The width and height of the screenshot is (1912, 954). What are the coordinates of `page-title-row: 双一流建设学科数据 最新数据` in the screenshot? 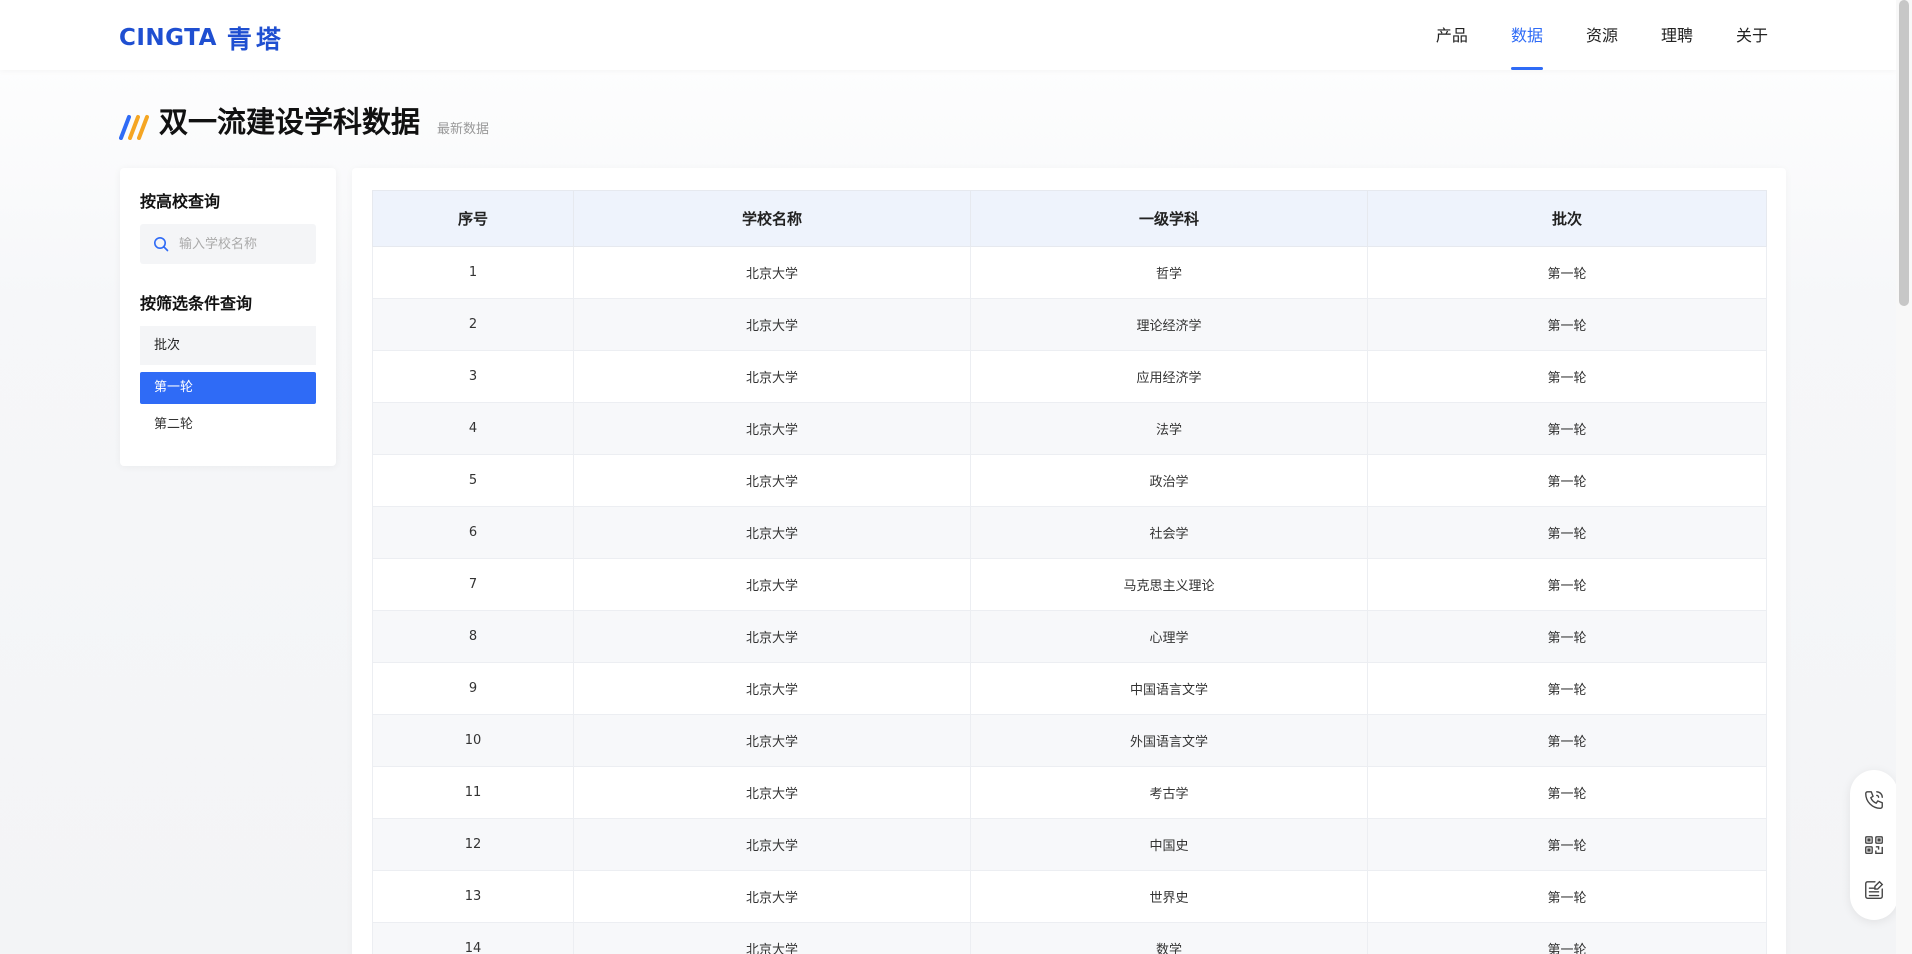 It's located at (304, 122).